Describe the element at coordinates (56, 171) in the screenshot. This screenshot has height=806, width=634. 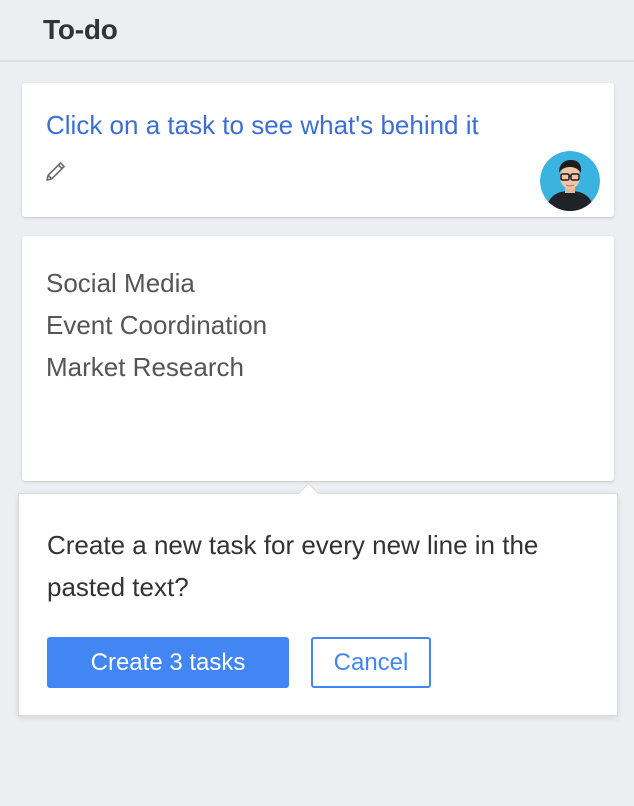
I see `pencil-icon` at that location.